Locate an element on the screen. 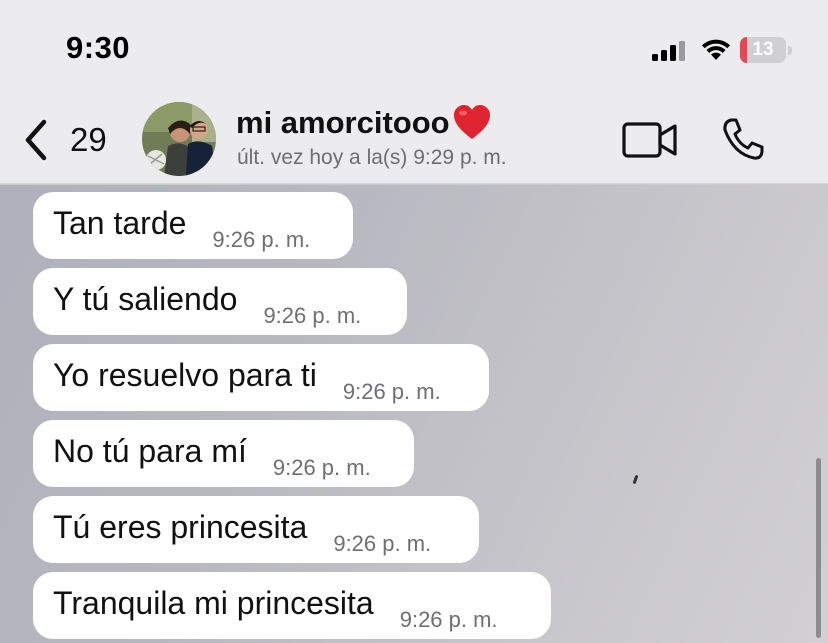 The image size is (828, 643). message-text: Tan tarde is located at coordinates (120, 223).